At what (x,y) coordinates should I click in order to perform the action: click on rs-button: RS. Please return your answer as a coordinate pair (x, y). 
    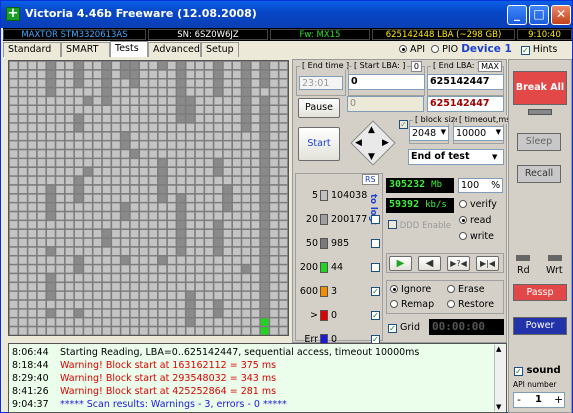
    Looking at the image, I should click on (370, 179).